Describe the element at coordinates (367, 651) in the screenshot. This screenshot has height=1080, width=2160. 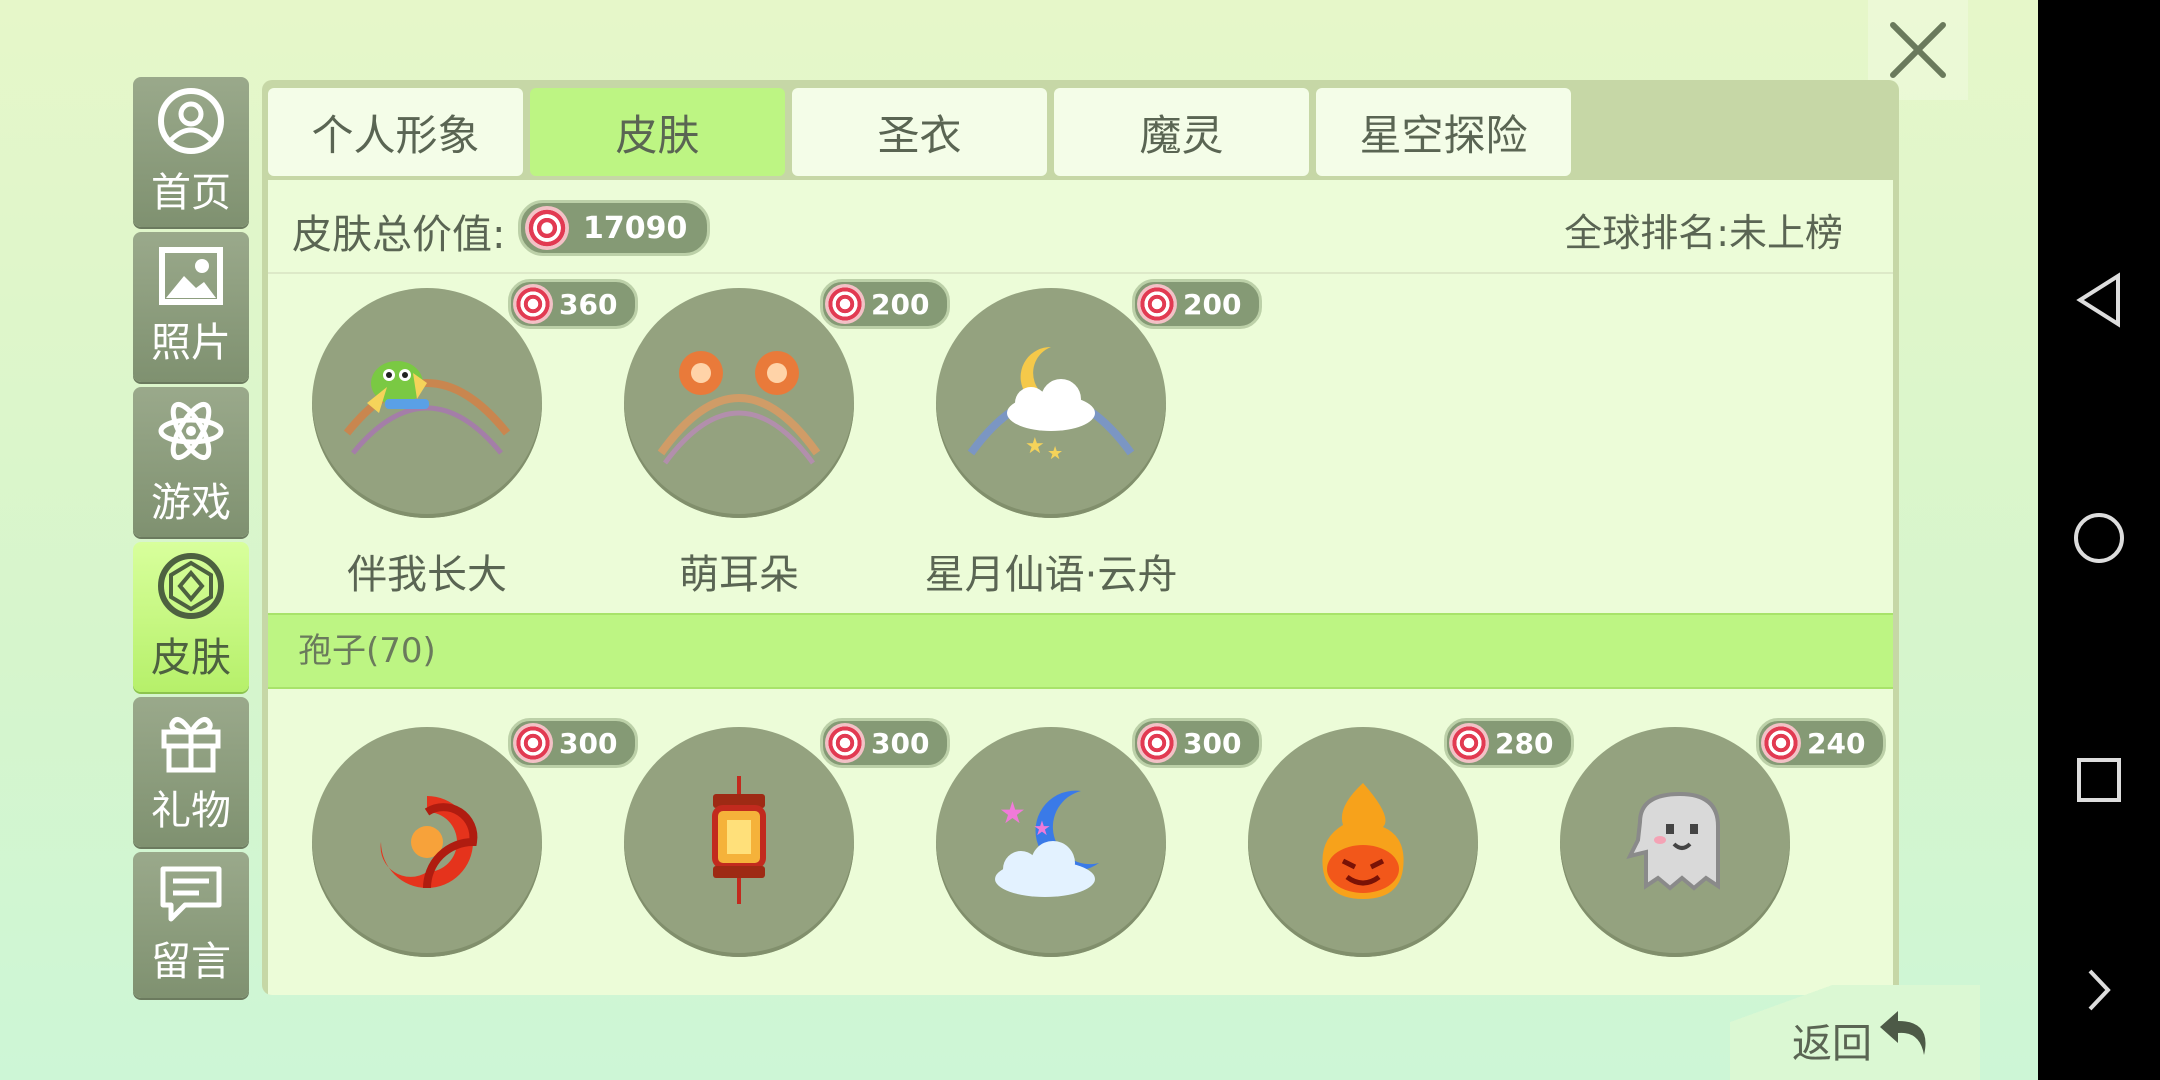
I see `section-label: 孢子(70)` at that location.